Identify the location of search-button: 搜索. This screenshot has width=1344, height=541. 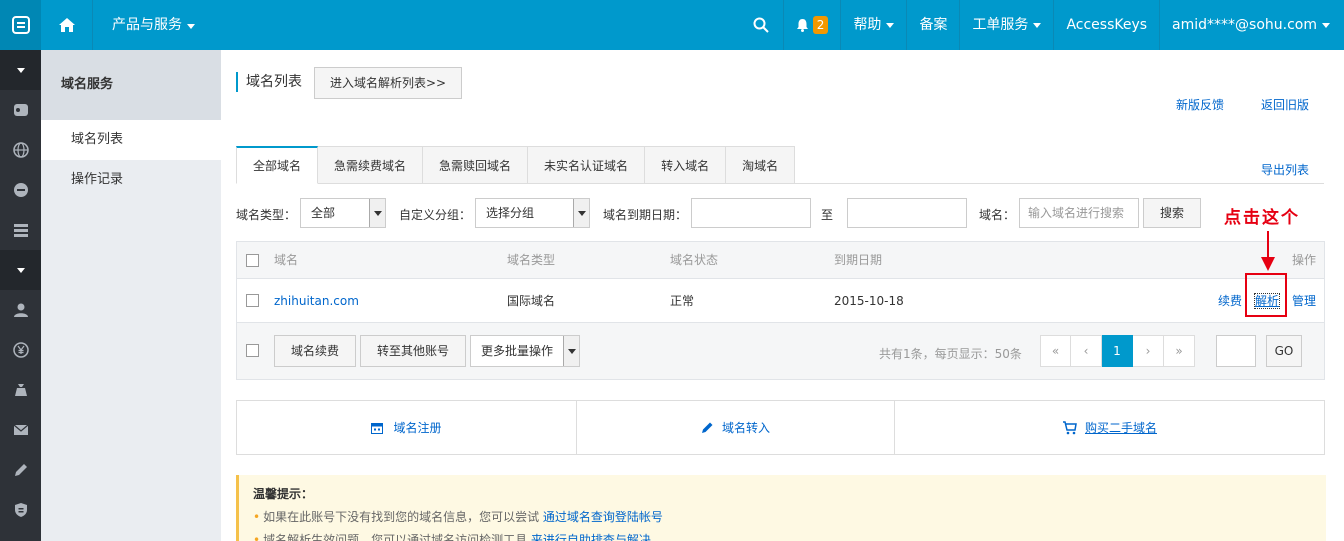
(1172, 213).